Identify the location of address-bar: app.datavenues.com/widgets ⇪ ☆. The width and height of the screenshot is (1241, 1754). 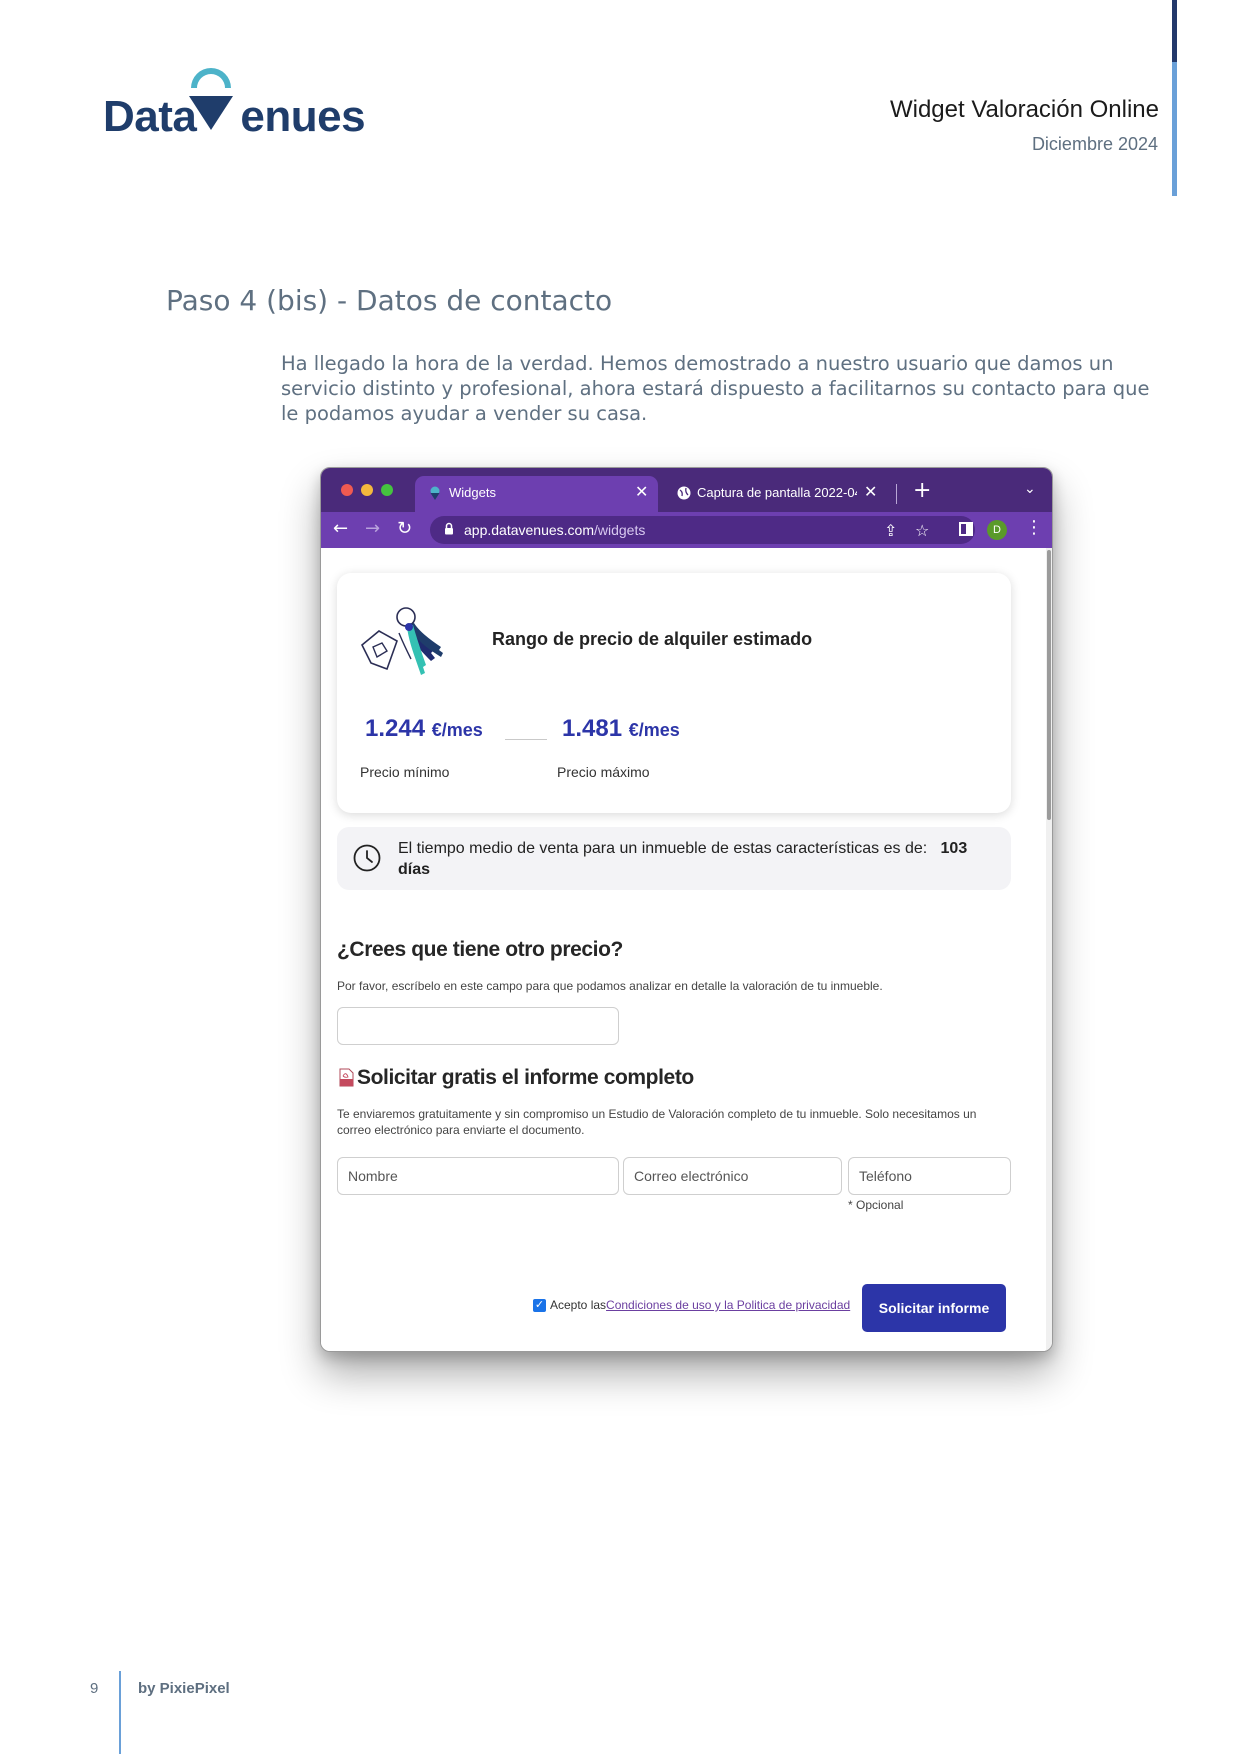
(702, 530).